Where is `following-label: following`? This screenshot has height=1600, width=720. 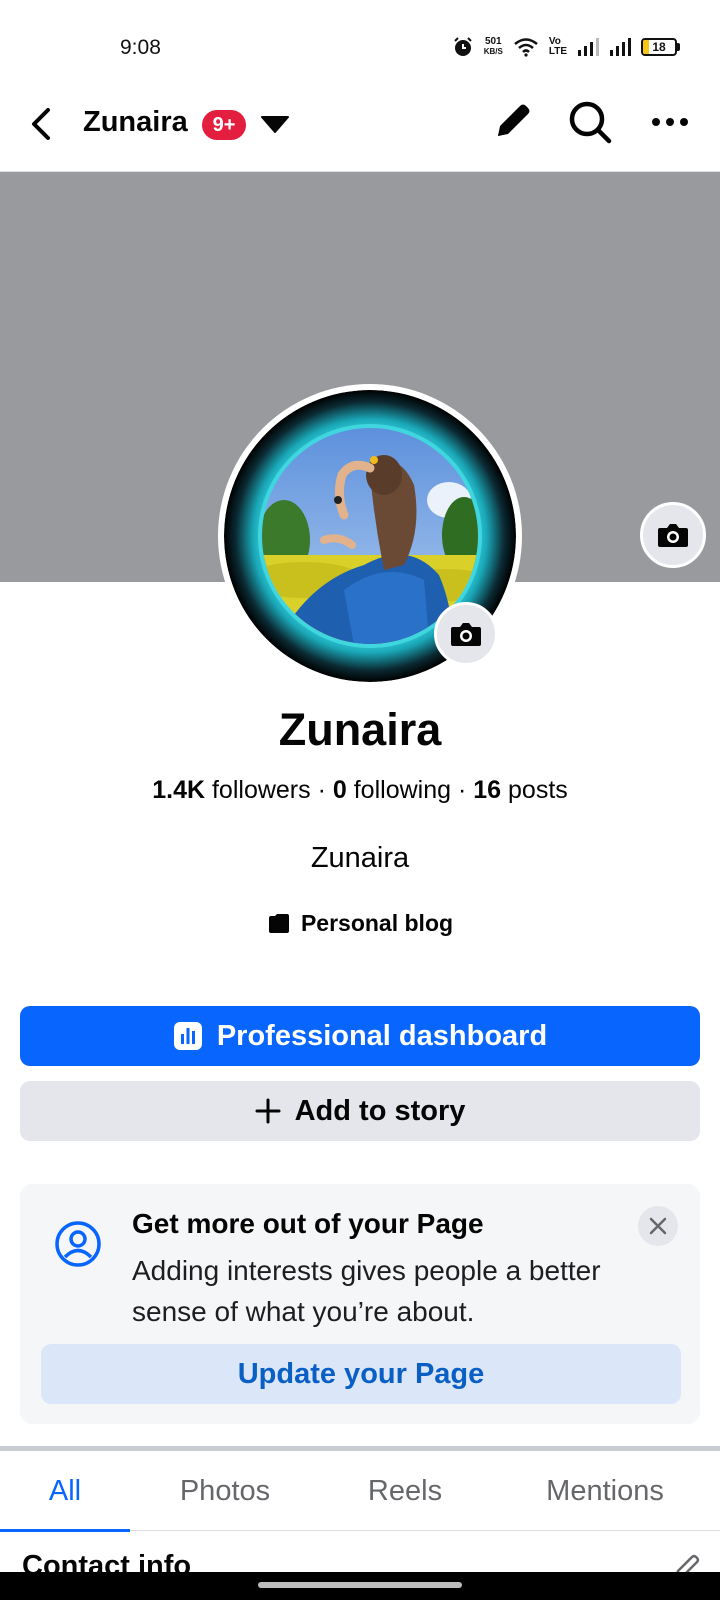
following-label: following is located at coordinates (402, 790).